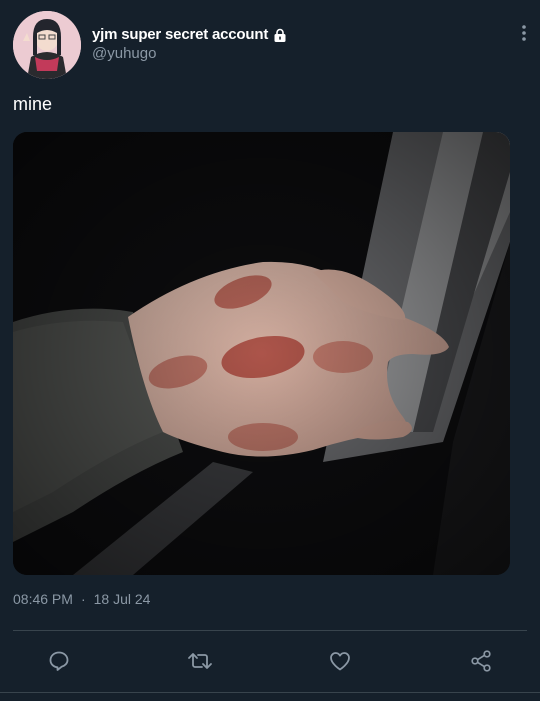 The width and height of the screenshot is (540, 701). Describe the element at coordinates (270, 692) in the screenshot. I see `bottom-divider` at that location.